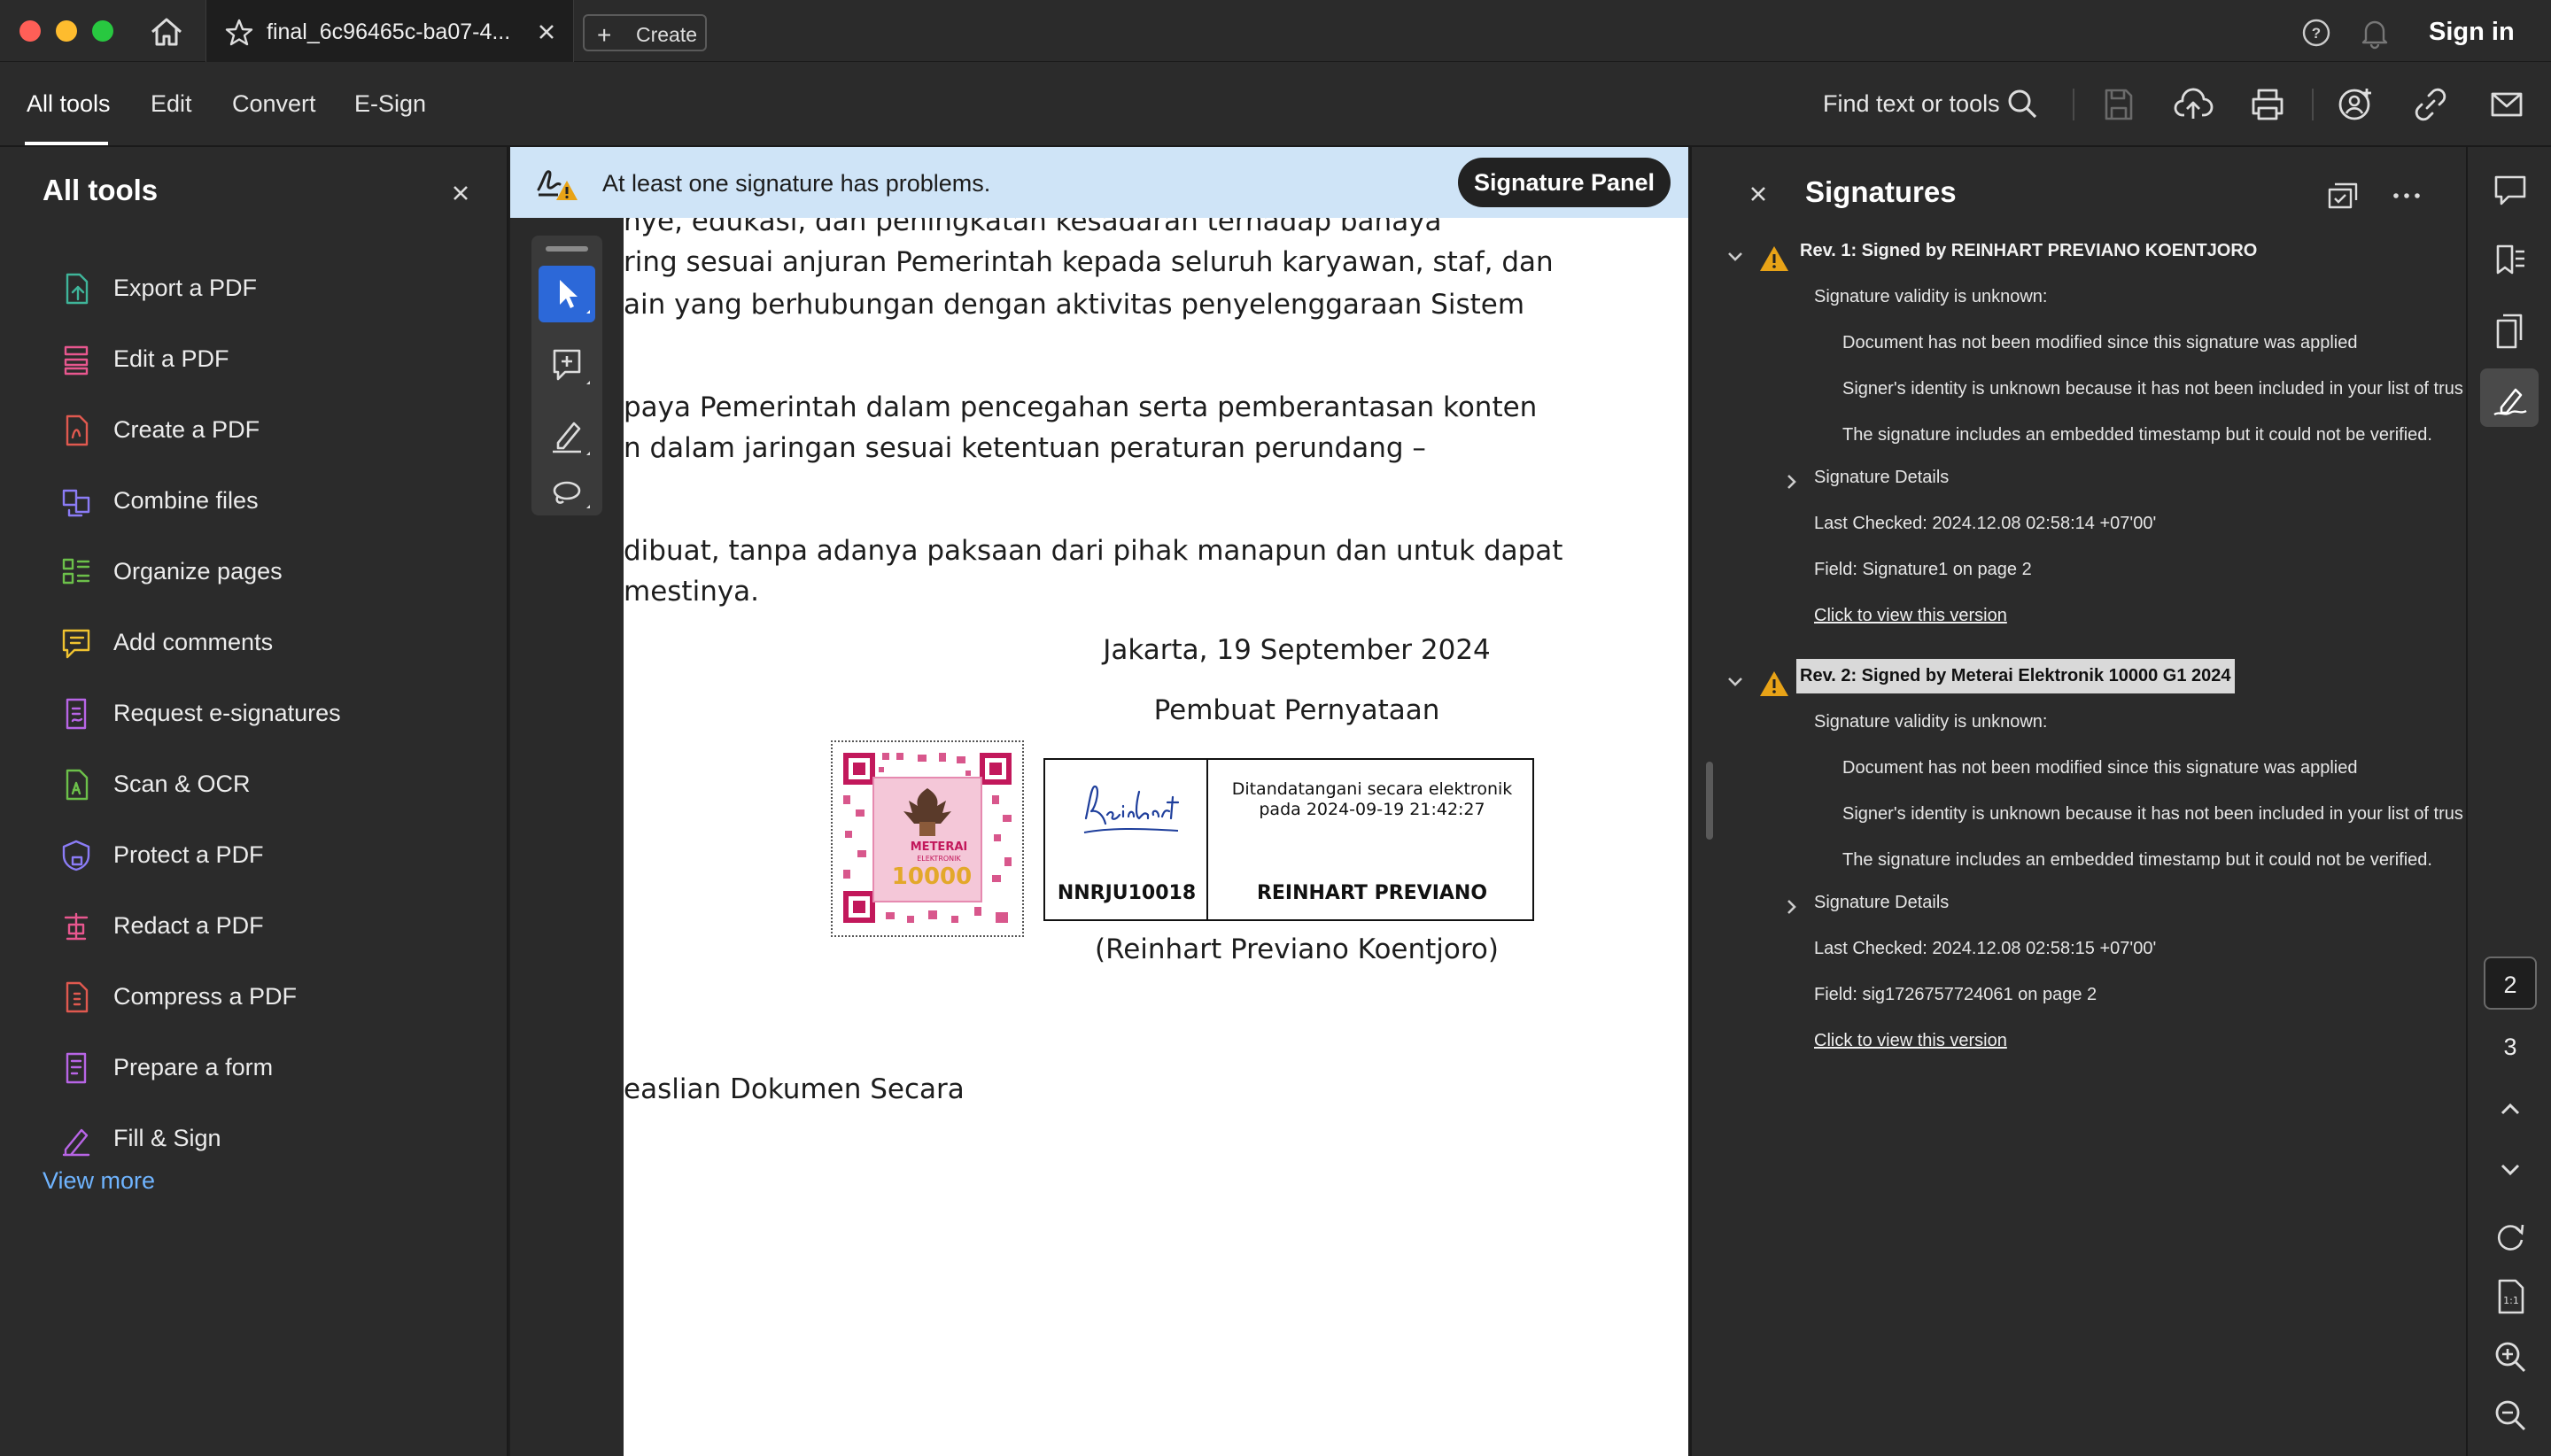 The image size is (2551, 1456). I want to click on tool-edit-pdf: Edit a PDF, so click(255, 359).